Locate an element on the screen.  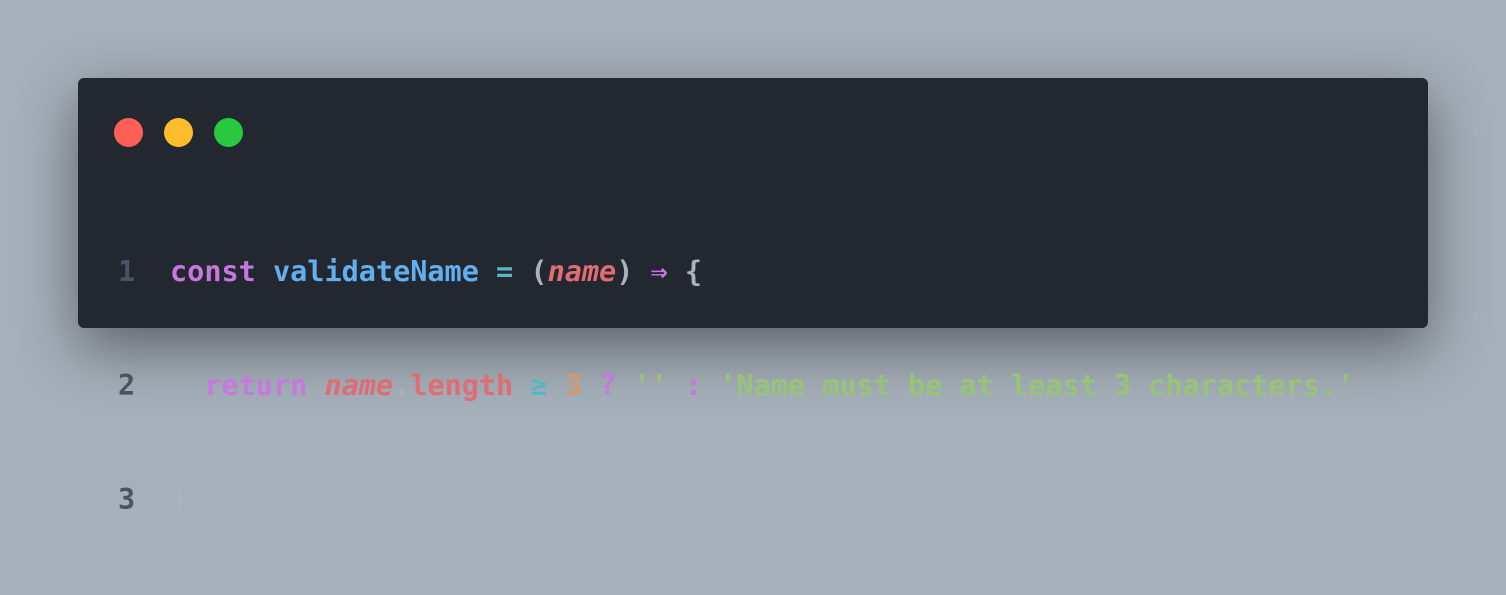
string: 'Name must be at least 3 characters.' is located at coordinates (1037, 385).